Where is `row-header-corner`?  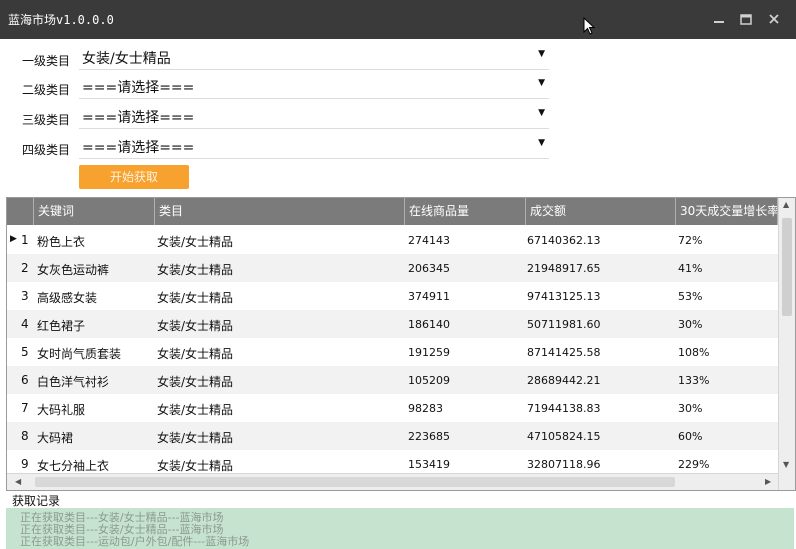
row-header-corner is located at coordinates (20, 211).